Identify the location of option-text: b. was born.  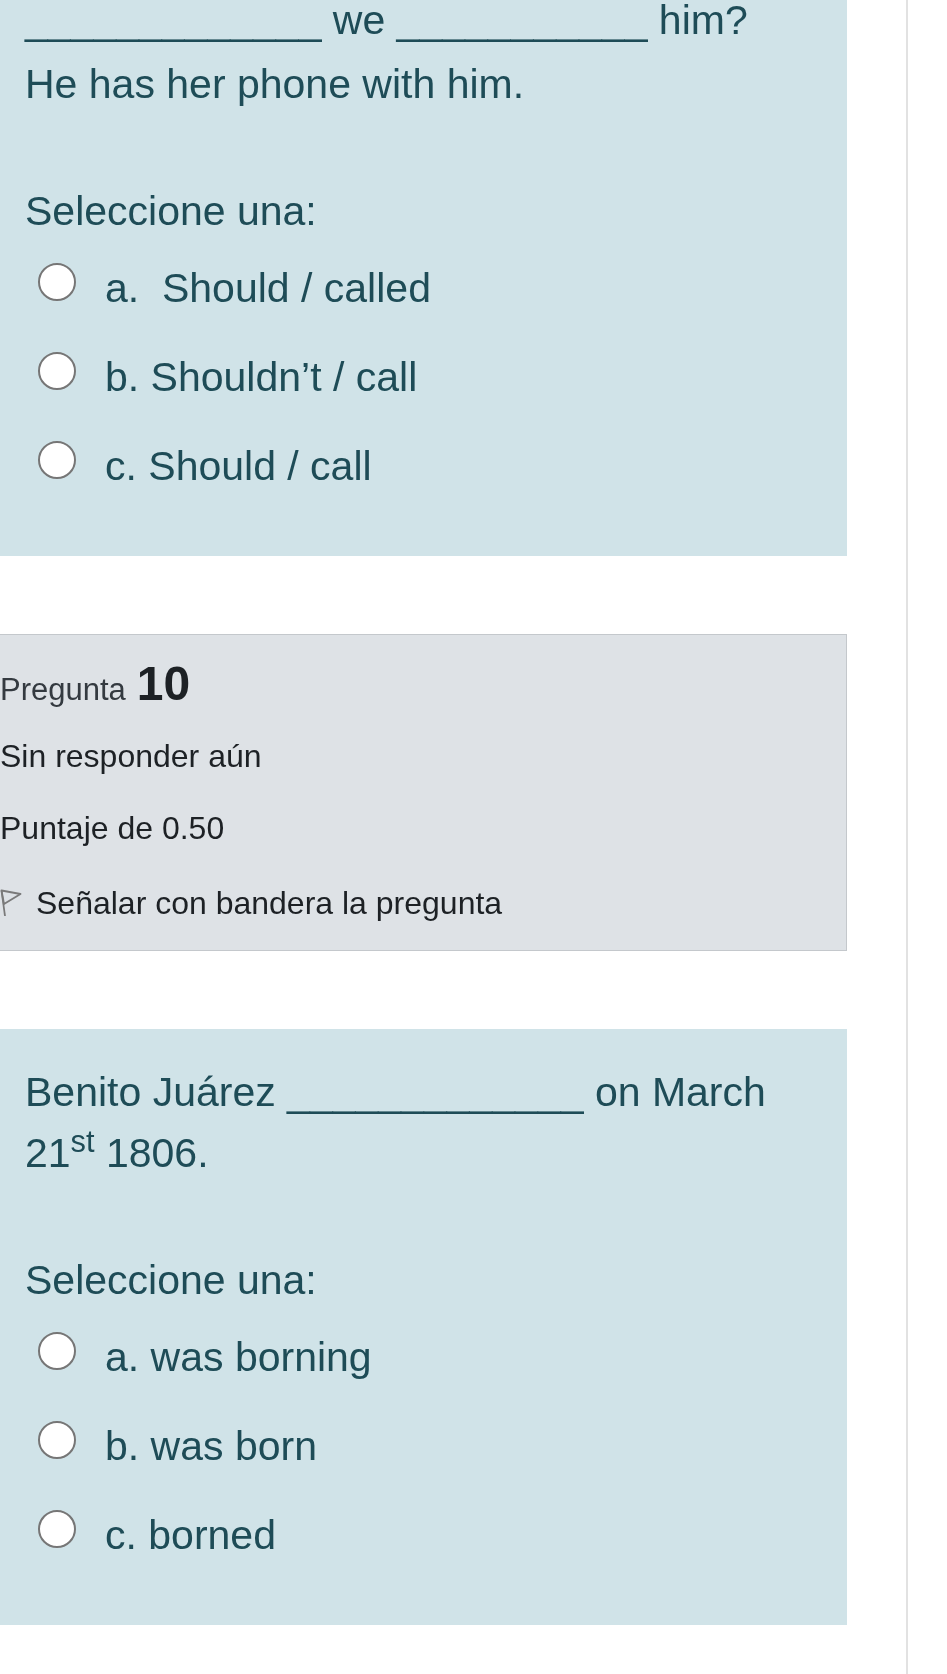
(211, 1445).